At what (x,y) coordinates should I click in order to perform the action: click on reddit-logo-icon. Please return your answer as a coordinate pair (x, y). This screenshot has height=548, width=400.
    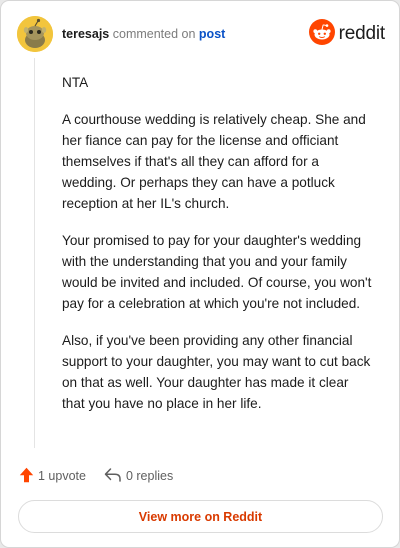
    Looking at the image, I should click on (321, 34).